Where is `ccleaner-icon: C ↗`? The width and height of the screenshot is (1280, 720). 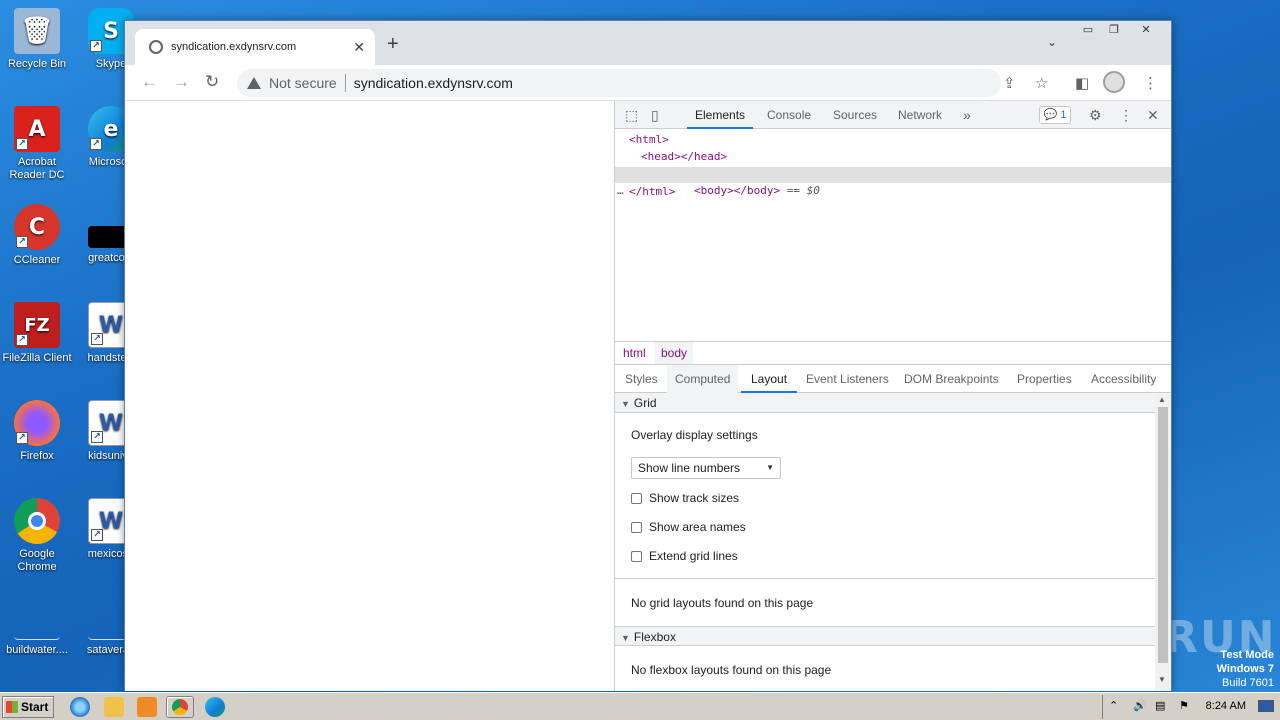
ccleaner-icon: C ↗ is located at coordinates (37, 227).